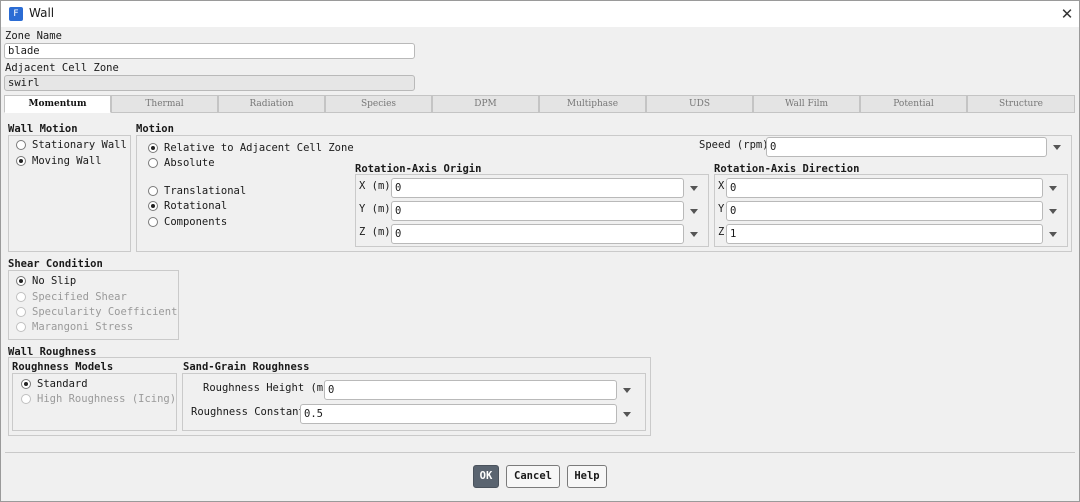 The height and width of the screenshot is (502, 1080). What do you see at coordinates (375, 186) in the screenshot?
I see `origin-x-label: X (m)` at bounding box center [375, 186].